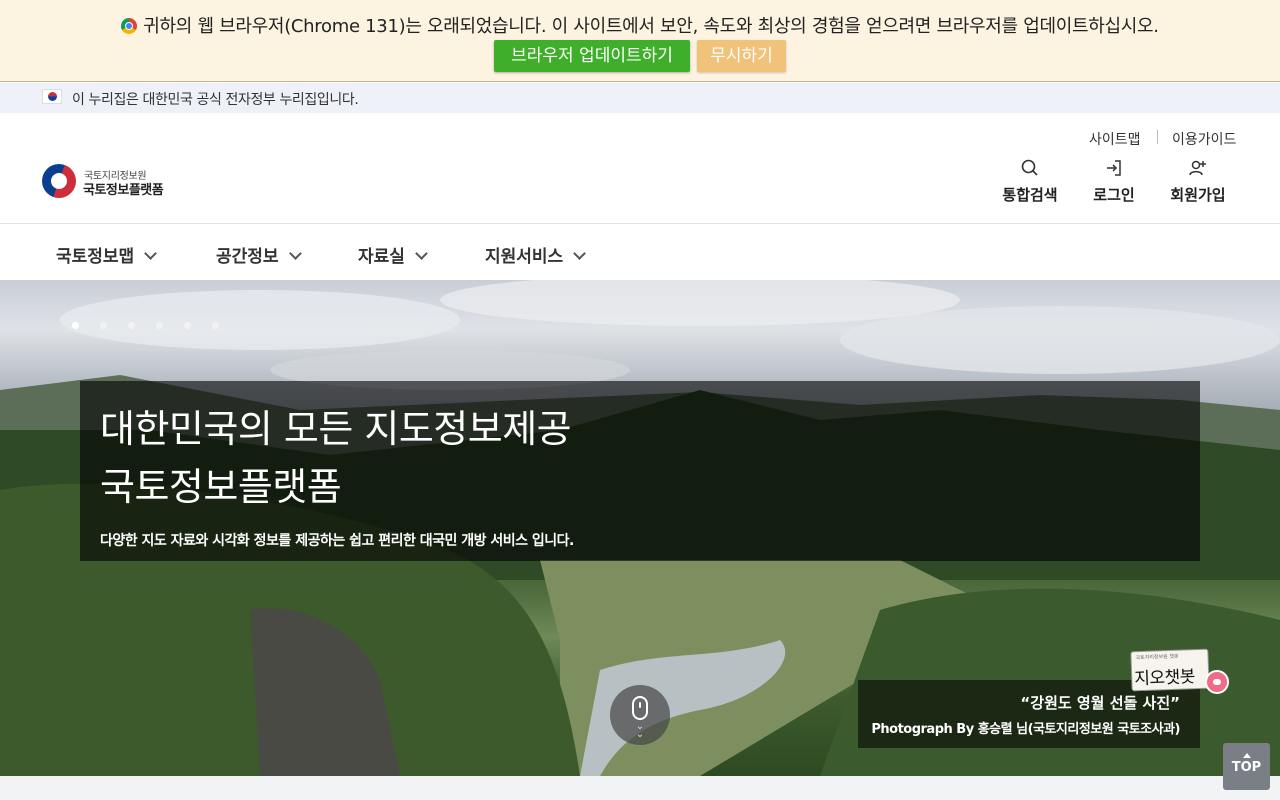 Image resolution: width=1280 pixels, height=800 pixels. I want to click on photo-caption-title: “강원도 영월 선돌 사진”, so click(1100, 703).